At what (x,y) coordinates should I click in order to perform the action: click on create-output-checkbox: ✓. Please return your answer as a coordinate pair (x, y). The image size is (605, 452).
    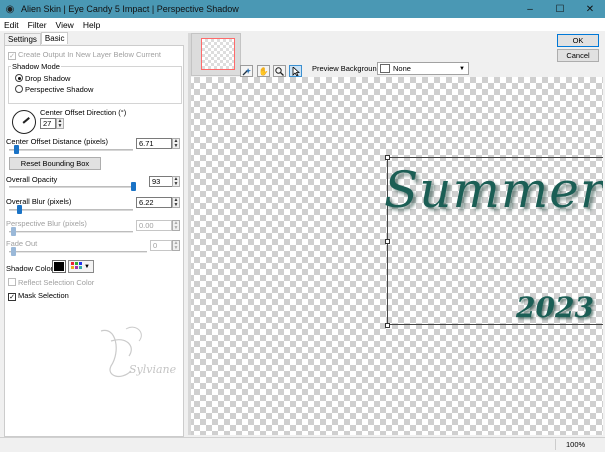
    Looking at the image, I should click on (12, 56).